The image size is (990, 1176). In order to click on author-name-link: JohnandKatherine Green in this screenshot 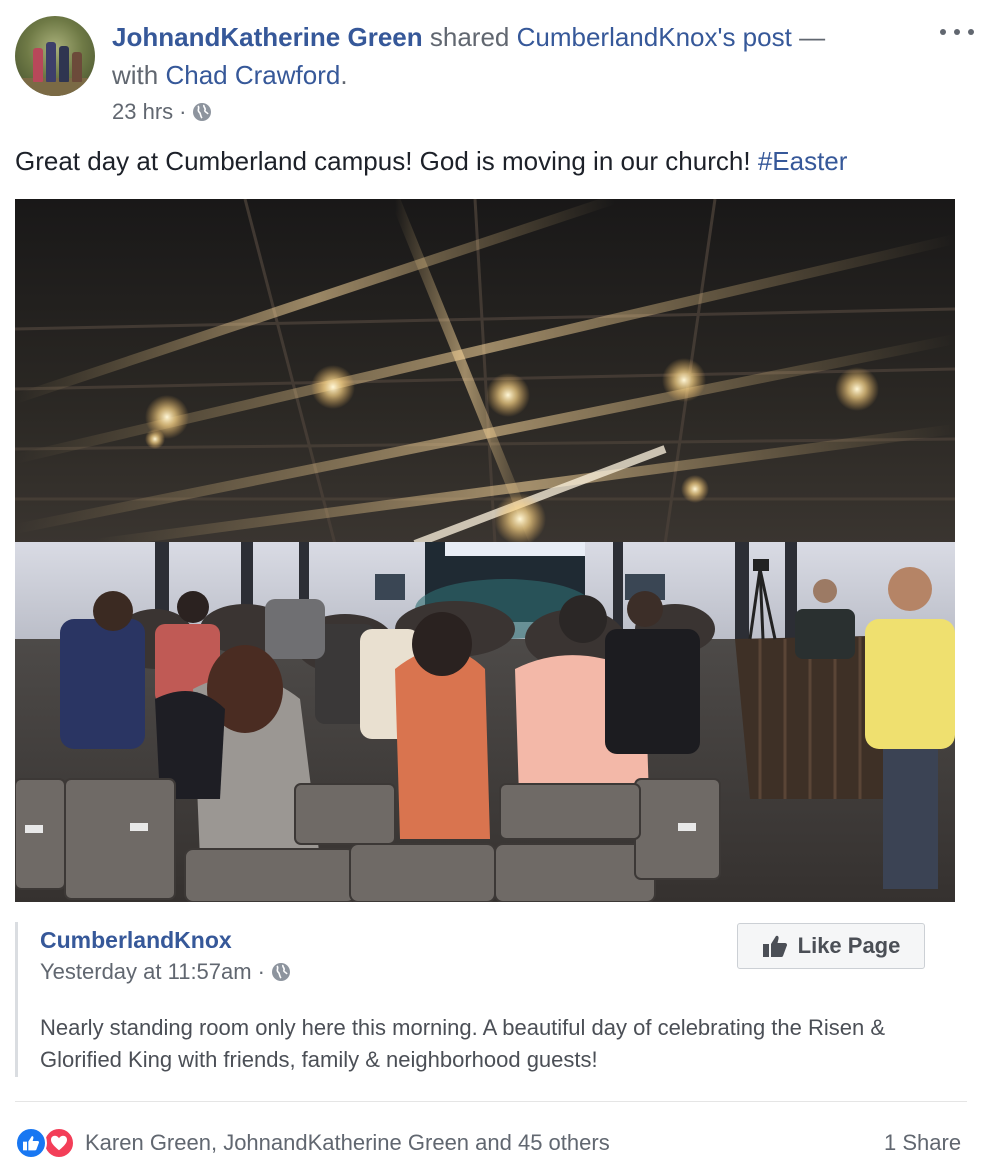, I will do `click(267, 37)`.